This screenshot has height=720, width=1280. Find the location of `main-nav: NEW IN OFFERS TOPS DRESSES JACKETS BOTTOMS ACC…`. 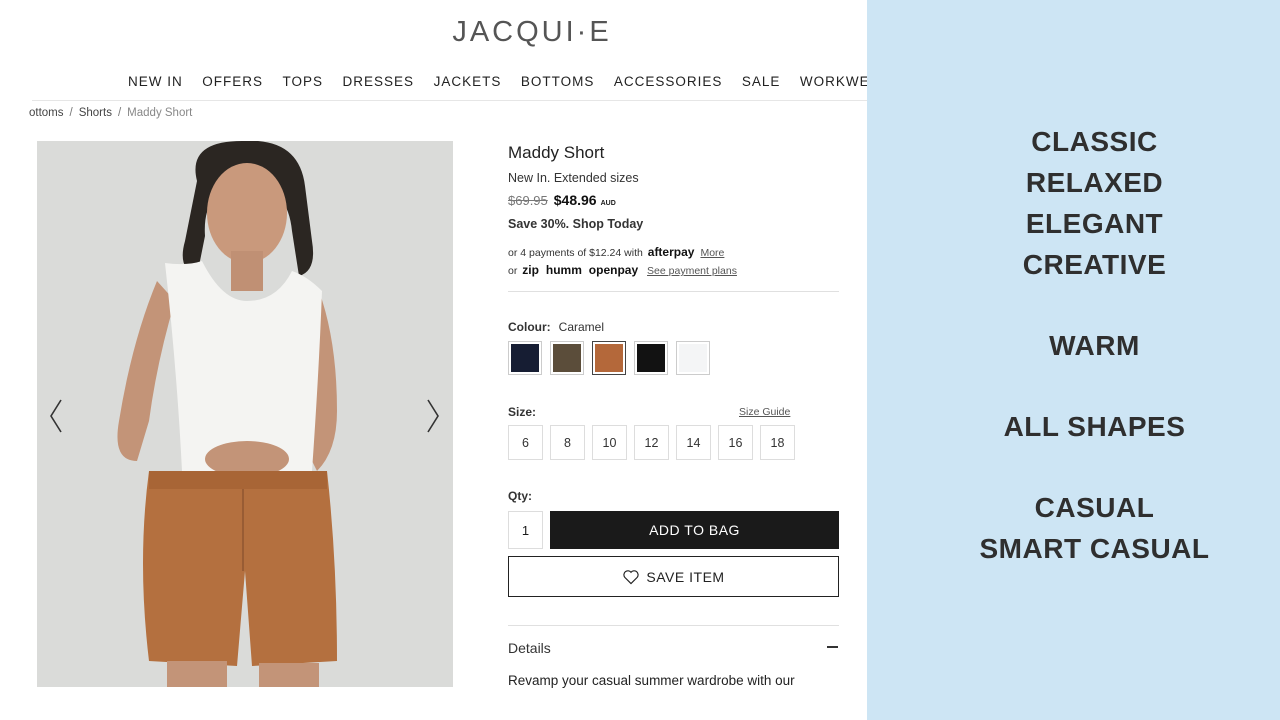

main-nav: NEW IN OFFERS TOPS DRESSES JACKETS BOTTOMS ACC… is located at coordinates (497, 81).